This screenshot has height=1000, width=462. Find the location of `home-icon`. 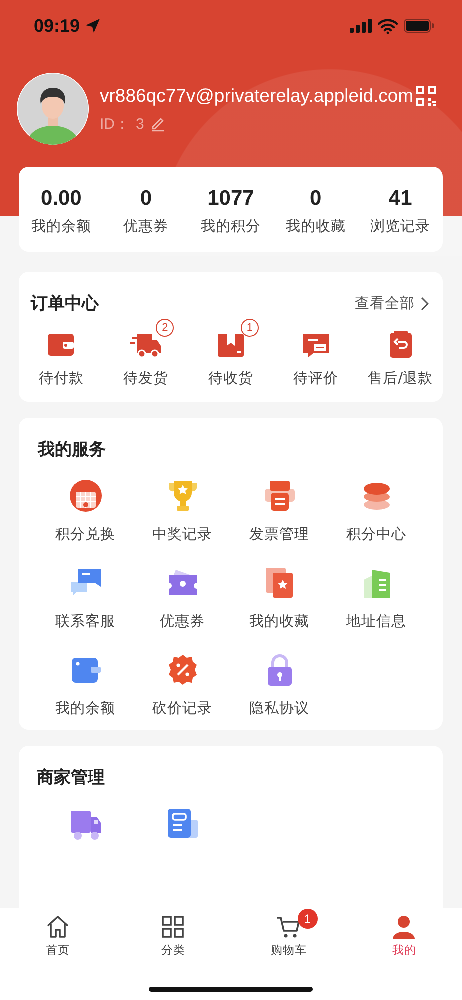

home-icon is located at coordinates (57, 927).